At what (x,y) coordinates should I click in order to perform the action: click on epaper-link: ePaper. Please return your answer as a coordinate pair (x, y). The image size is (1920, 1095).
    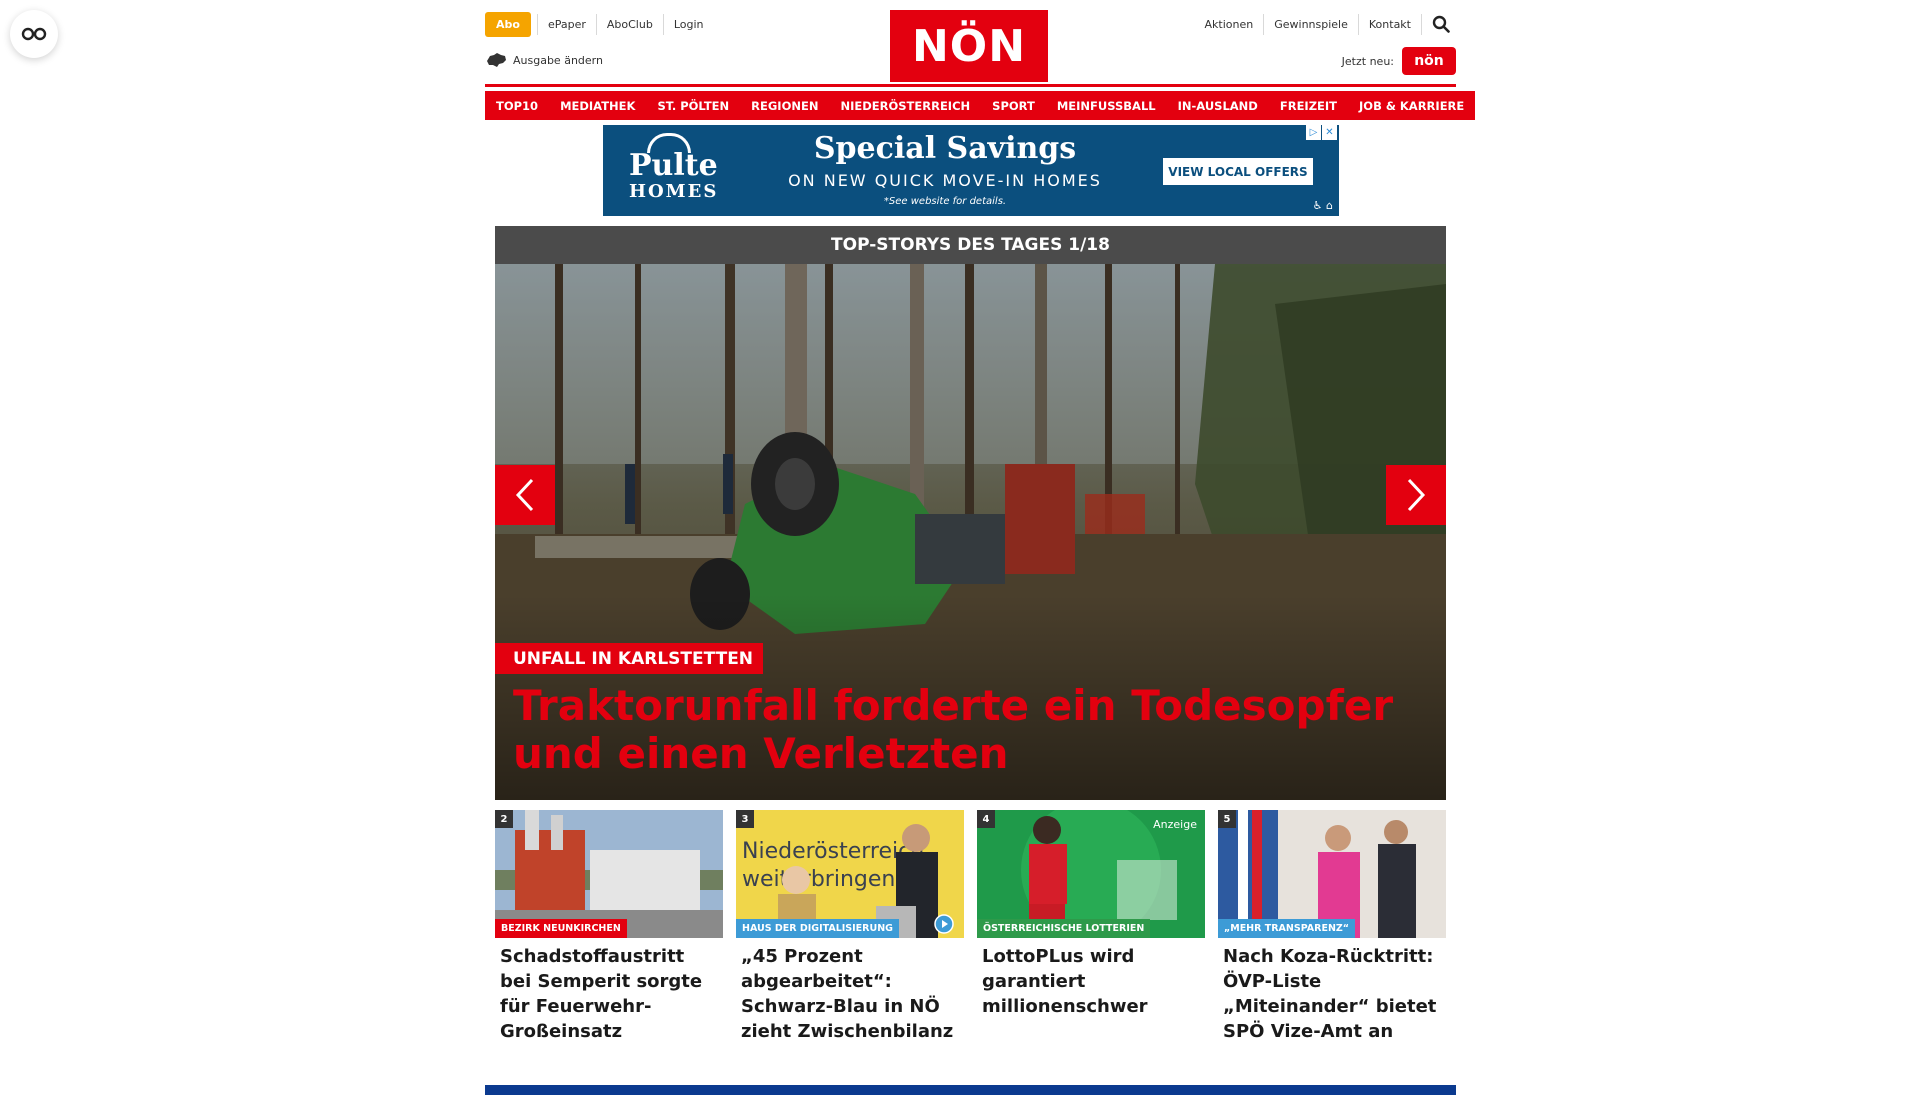
    Looking at the image, I should click on (566, 24).